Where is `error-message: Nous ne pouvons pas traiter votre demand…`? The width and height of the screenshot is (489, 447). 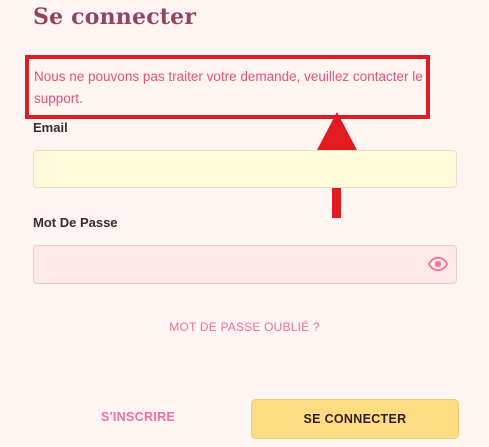
error-message: Nous ne pouvons pas traiter votre demand… is located at coordinates (228, 87).